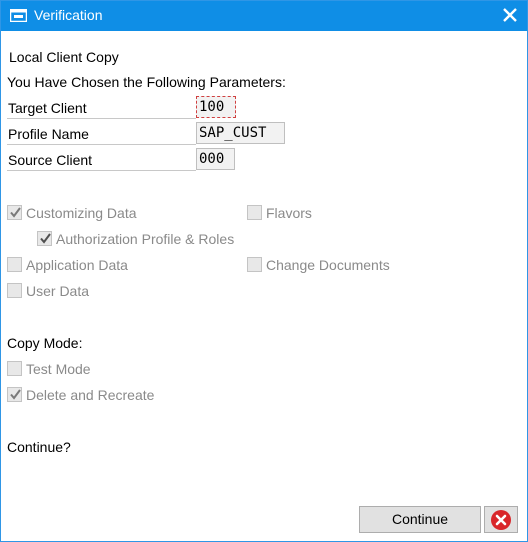  I want to click on cancel-icon, so click(501, 520).